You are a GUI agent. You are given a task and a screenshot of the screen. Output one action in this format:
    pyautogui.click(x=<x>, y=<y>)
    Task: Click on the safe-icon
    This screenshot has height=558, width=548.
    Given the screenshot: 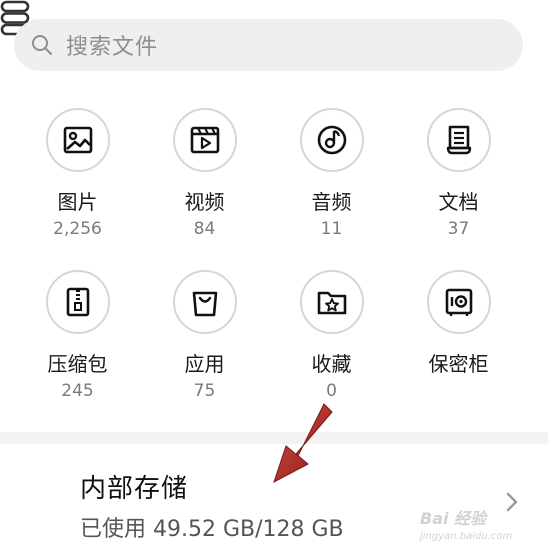 What is the action you would take?
    pyautogui.click(x=458, y=302)
    